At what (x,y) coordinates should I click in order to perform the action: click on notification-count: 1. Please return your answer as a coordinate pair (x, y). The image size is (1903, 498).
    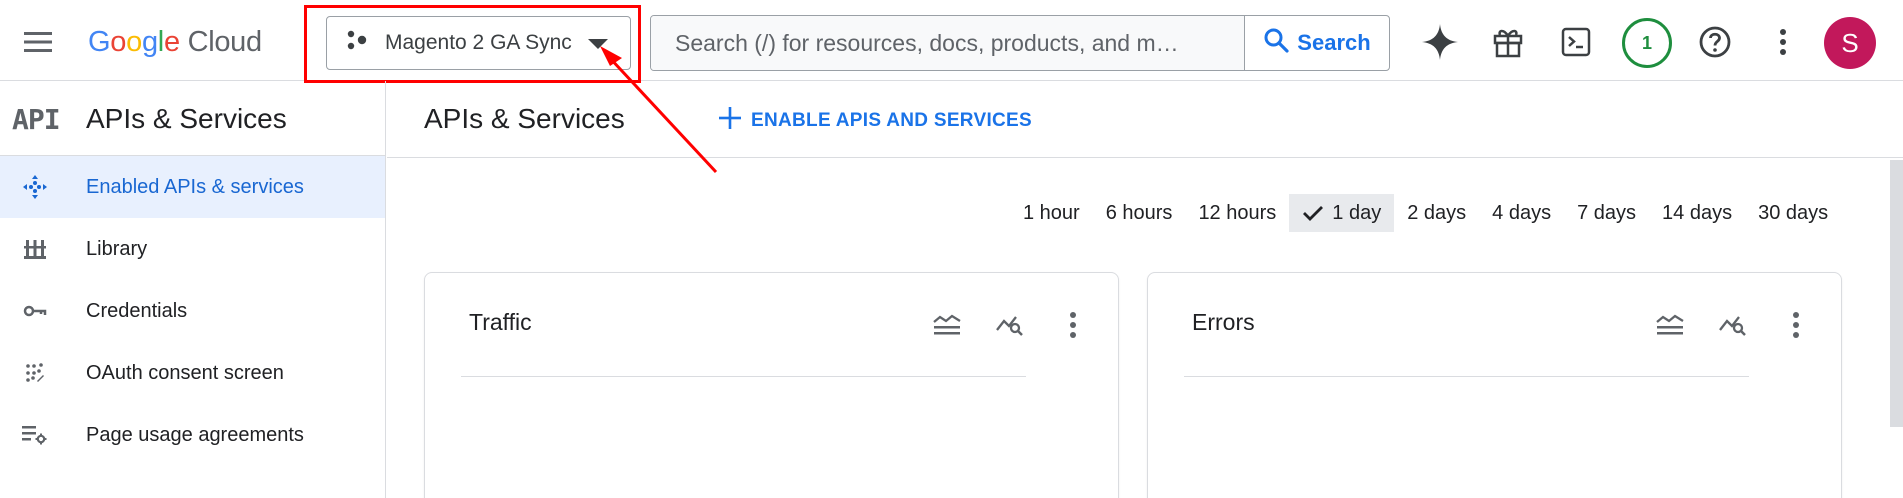
    Looking at the image, I should click on (1646, 42).